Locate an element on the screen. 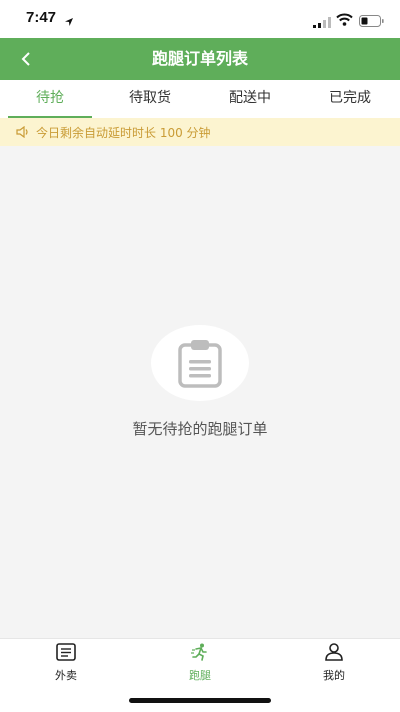 The height and width of the screenshot is (712, 400). status-bar: 7:47 is located at coordinates (200, 19).